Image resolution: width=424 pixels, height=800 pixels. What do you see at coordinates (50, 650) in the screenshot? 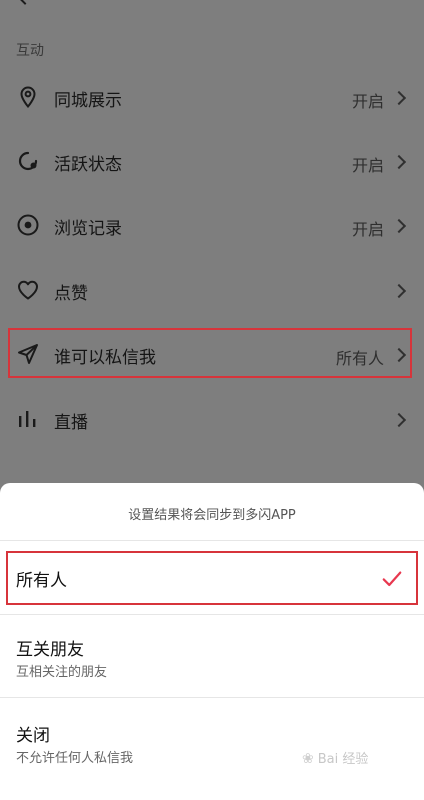
I see `option-title: 互关朋友` at bounding box center [50, 650].